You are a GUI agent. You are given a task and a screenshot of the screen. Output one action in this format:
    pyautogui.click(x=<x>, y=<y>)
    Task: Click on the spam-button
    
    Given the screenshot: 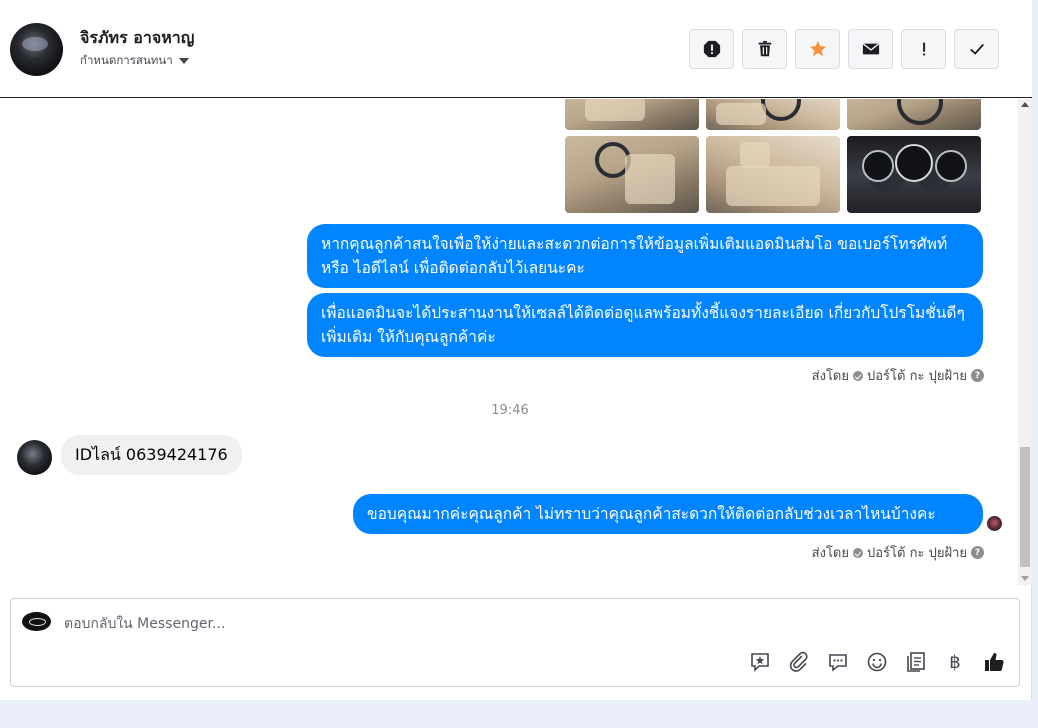 What is the action you would take?
    pyautogui.click(x=923, y=49)
    